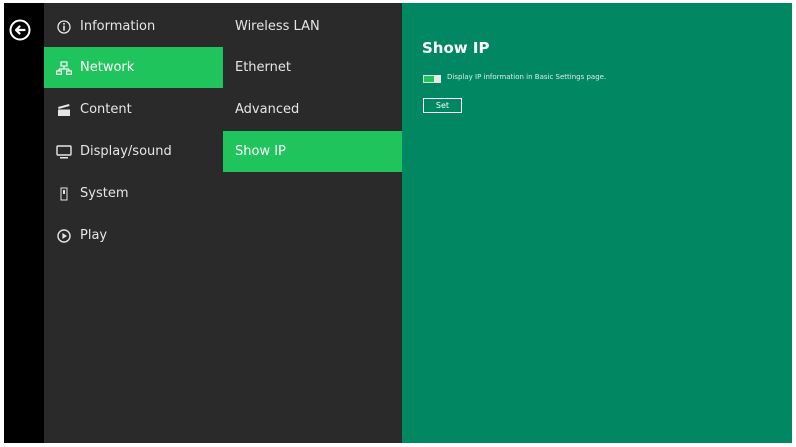 Image resolution: width=796 pixels, height=447 pixels. Describe the element at coordinates (133, 235) in the screenshot. I see `menu-item-play: Play` at that location.